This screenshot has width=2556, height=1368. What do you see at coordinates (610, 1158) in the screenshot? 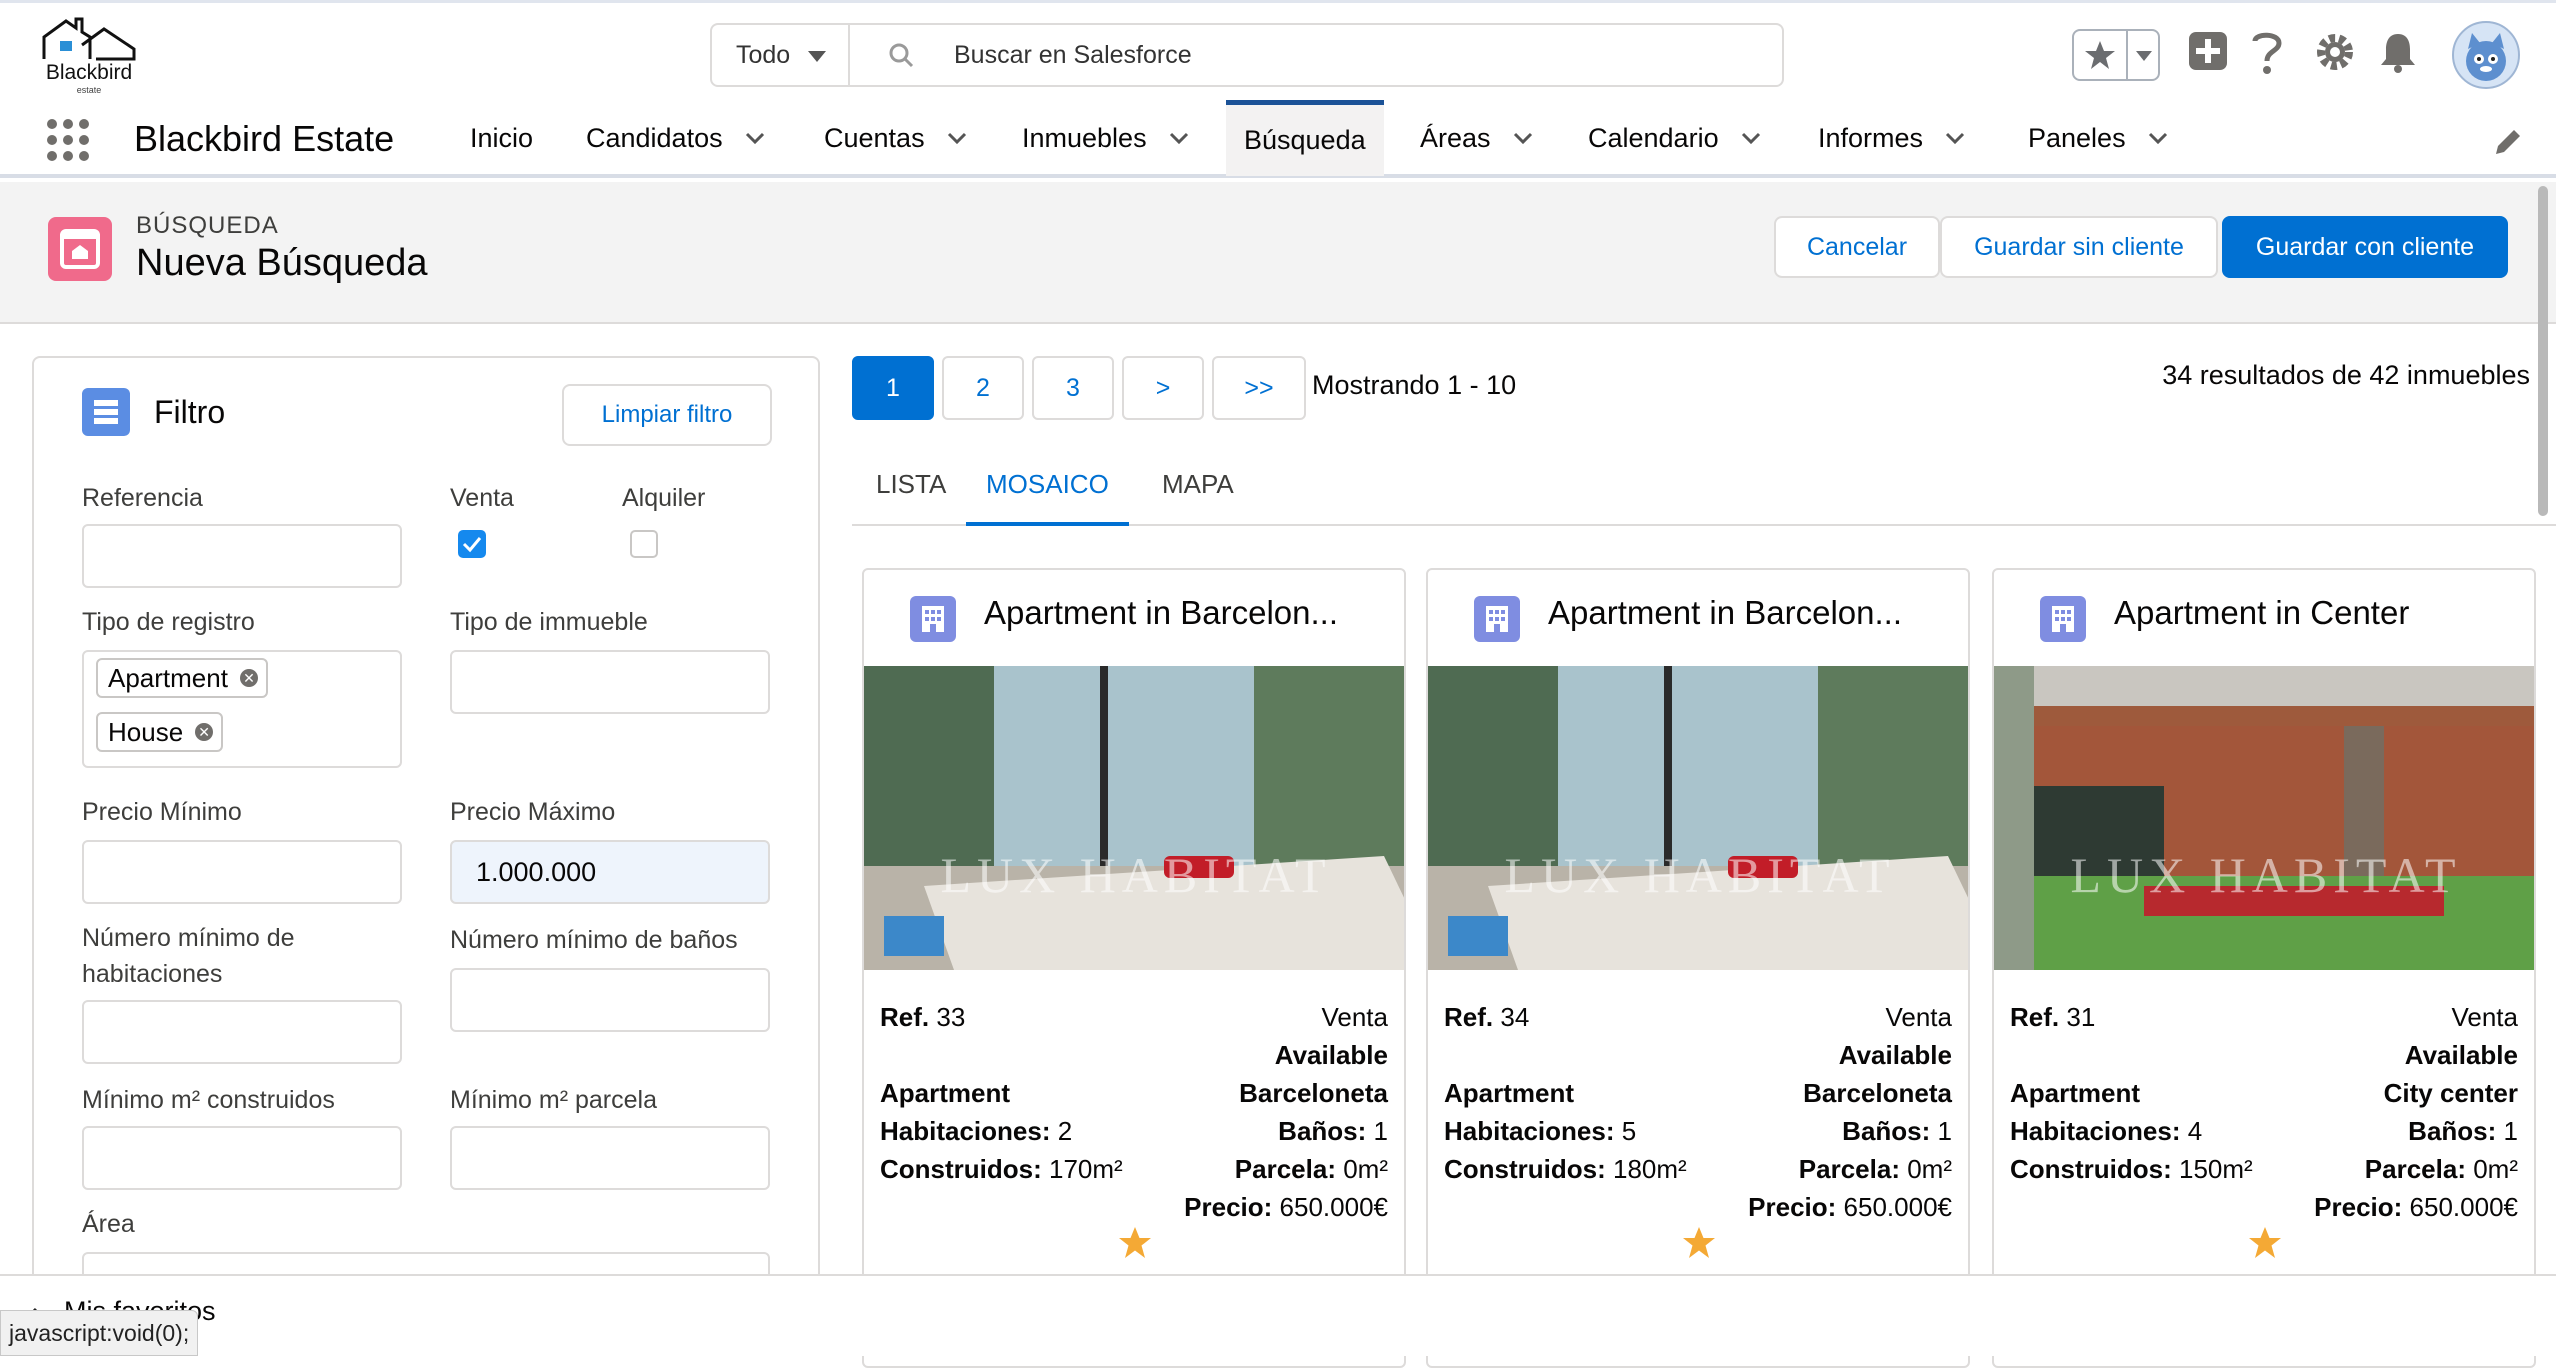
I see `m2-parcela-input` at bounding box center [610, 1158].